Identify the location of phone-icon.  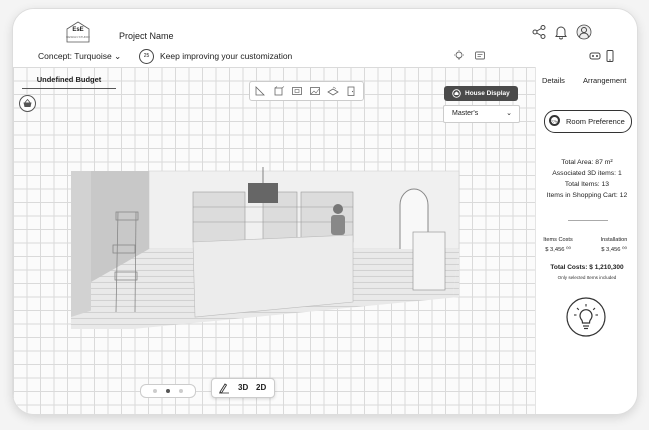
(610, 56).